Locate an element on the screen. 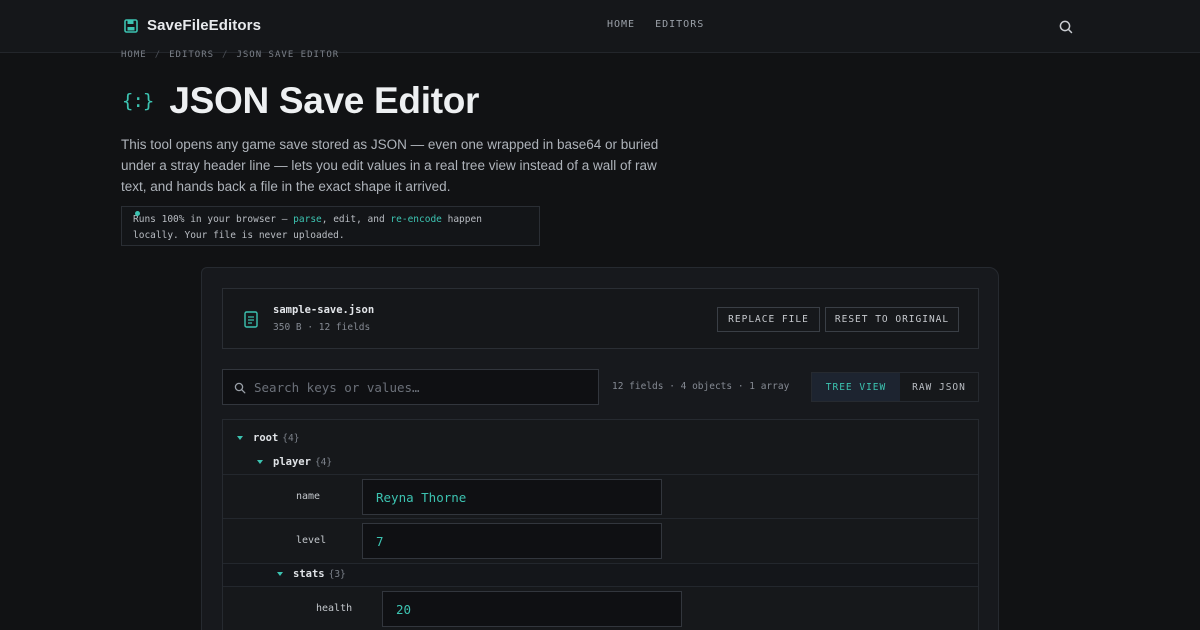 This screenshot has width=1200, height=630. brand-name: SaveFileEditors is located at coordinates (204, 25).